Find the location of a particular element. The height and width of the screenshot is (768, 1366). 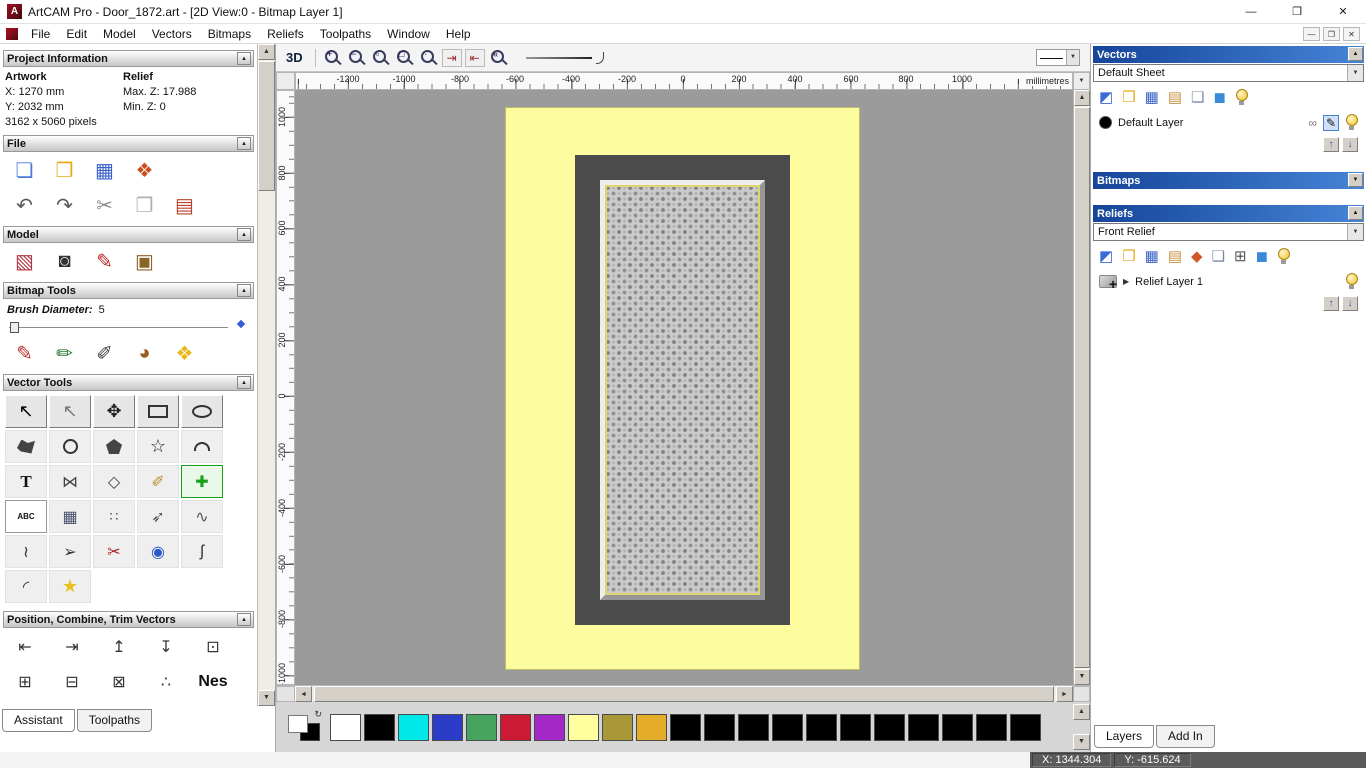

vector-layer-row: Default Layer ∞ ✎ is located at coordinates (1228, 122).